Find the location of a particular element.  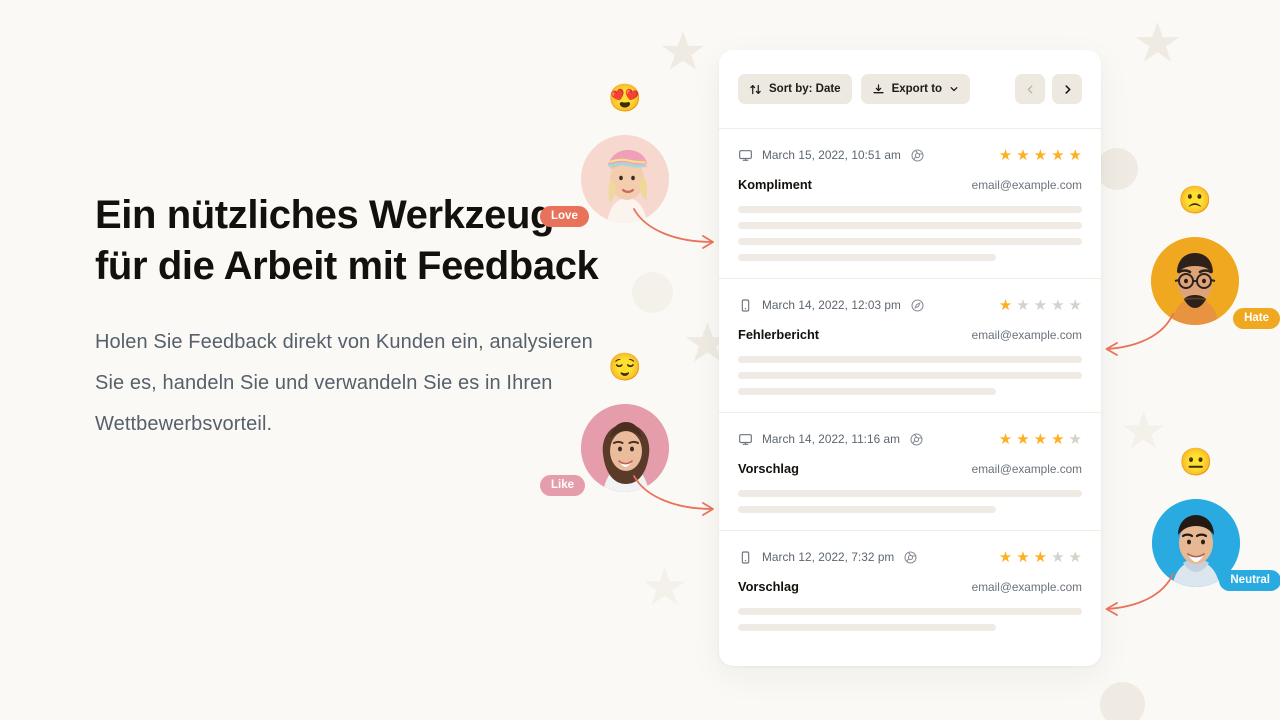

smiling-face-with-heart-eyes-icon: 😍 is located at coordinates (625, 98).